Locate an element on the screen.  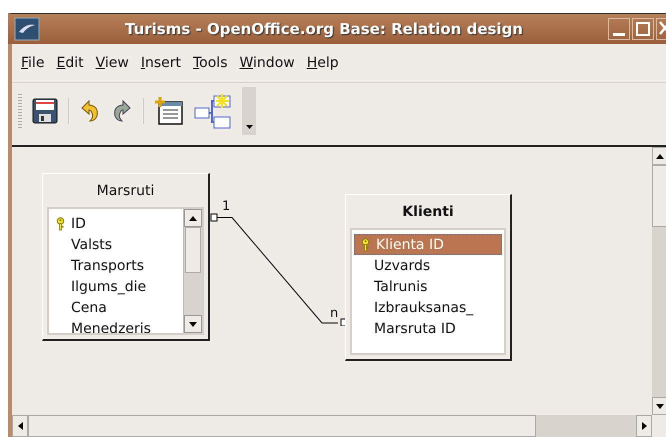
undo-icon is located at coordinates (90, 111).